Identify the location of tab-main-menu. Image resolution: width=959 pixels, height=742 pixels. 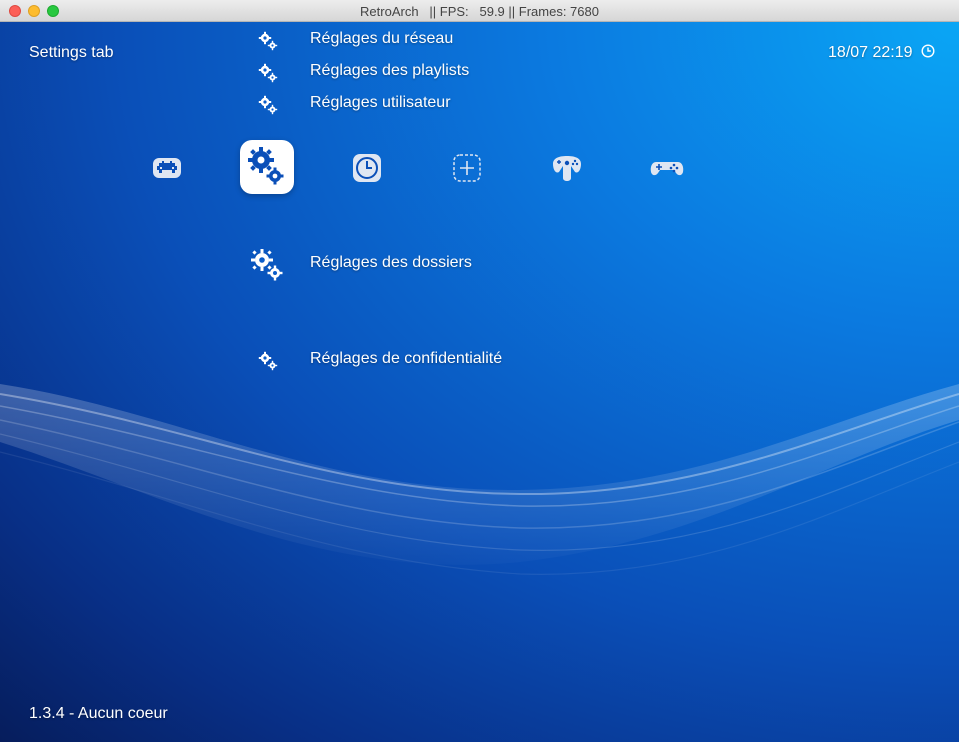
(167, 168).